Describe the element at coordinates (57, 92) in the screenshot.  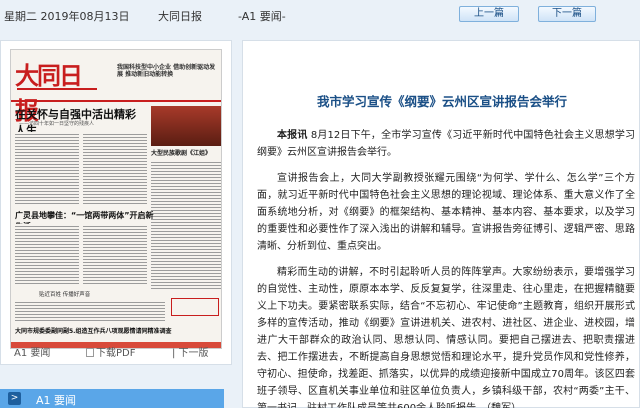
I see `masthead-underline` at that location.